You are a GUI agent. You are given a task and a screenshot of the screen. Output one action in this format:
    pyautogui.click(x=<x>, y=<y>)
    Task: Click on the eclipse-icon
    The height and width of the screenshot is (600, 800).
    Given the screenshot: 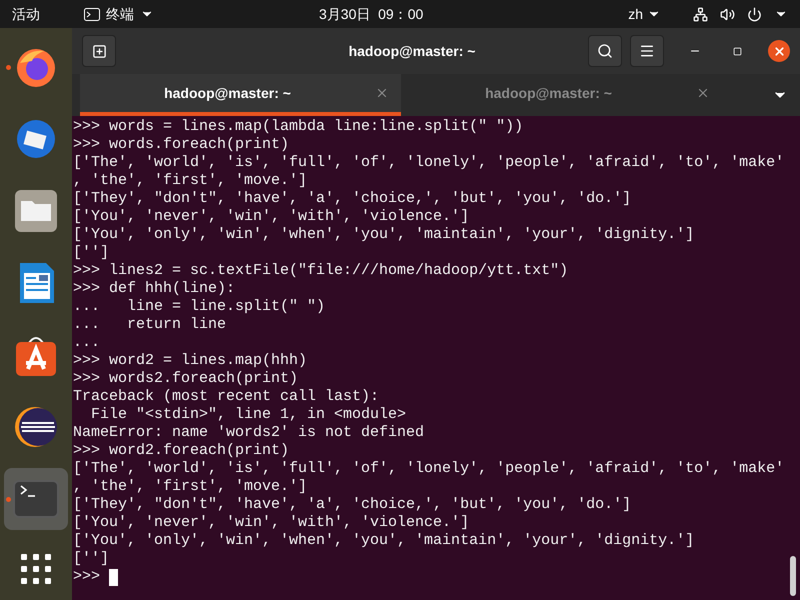 What is the action you would take?
    pyautogui.click(x=36, y=427)
    